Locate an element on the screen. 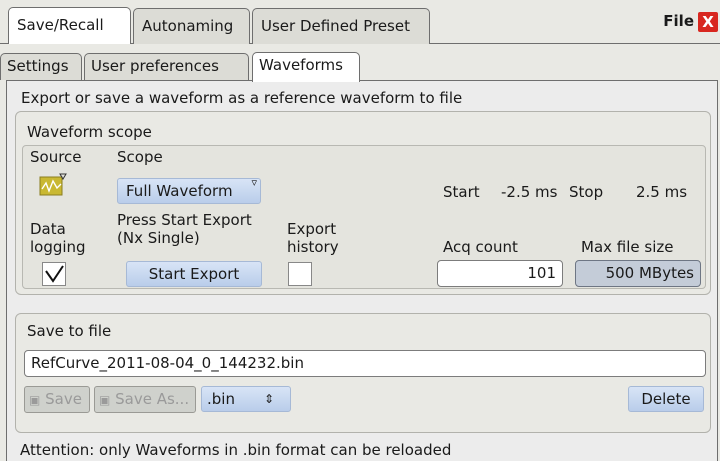 Image resolution: width=720 pixels, height=461 pixels. tab-save-recall: Save/Recall is located at coordinates (69, 25).